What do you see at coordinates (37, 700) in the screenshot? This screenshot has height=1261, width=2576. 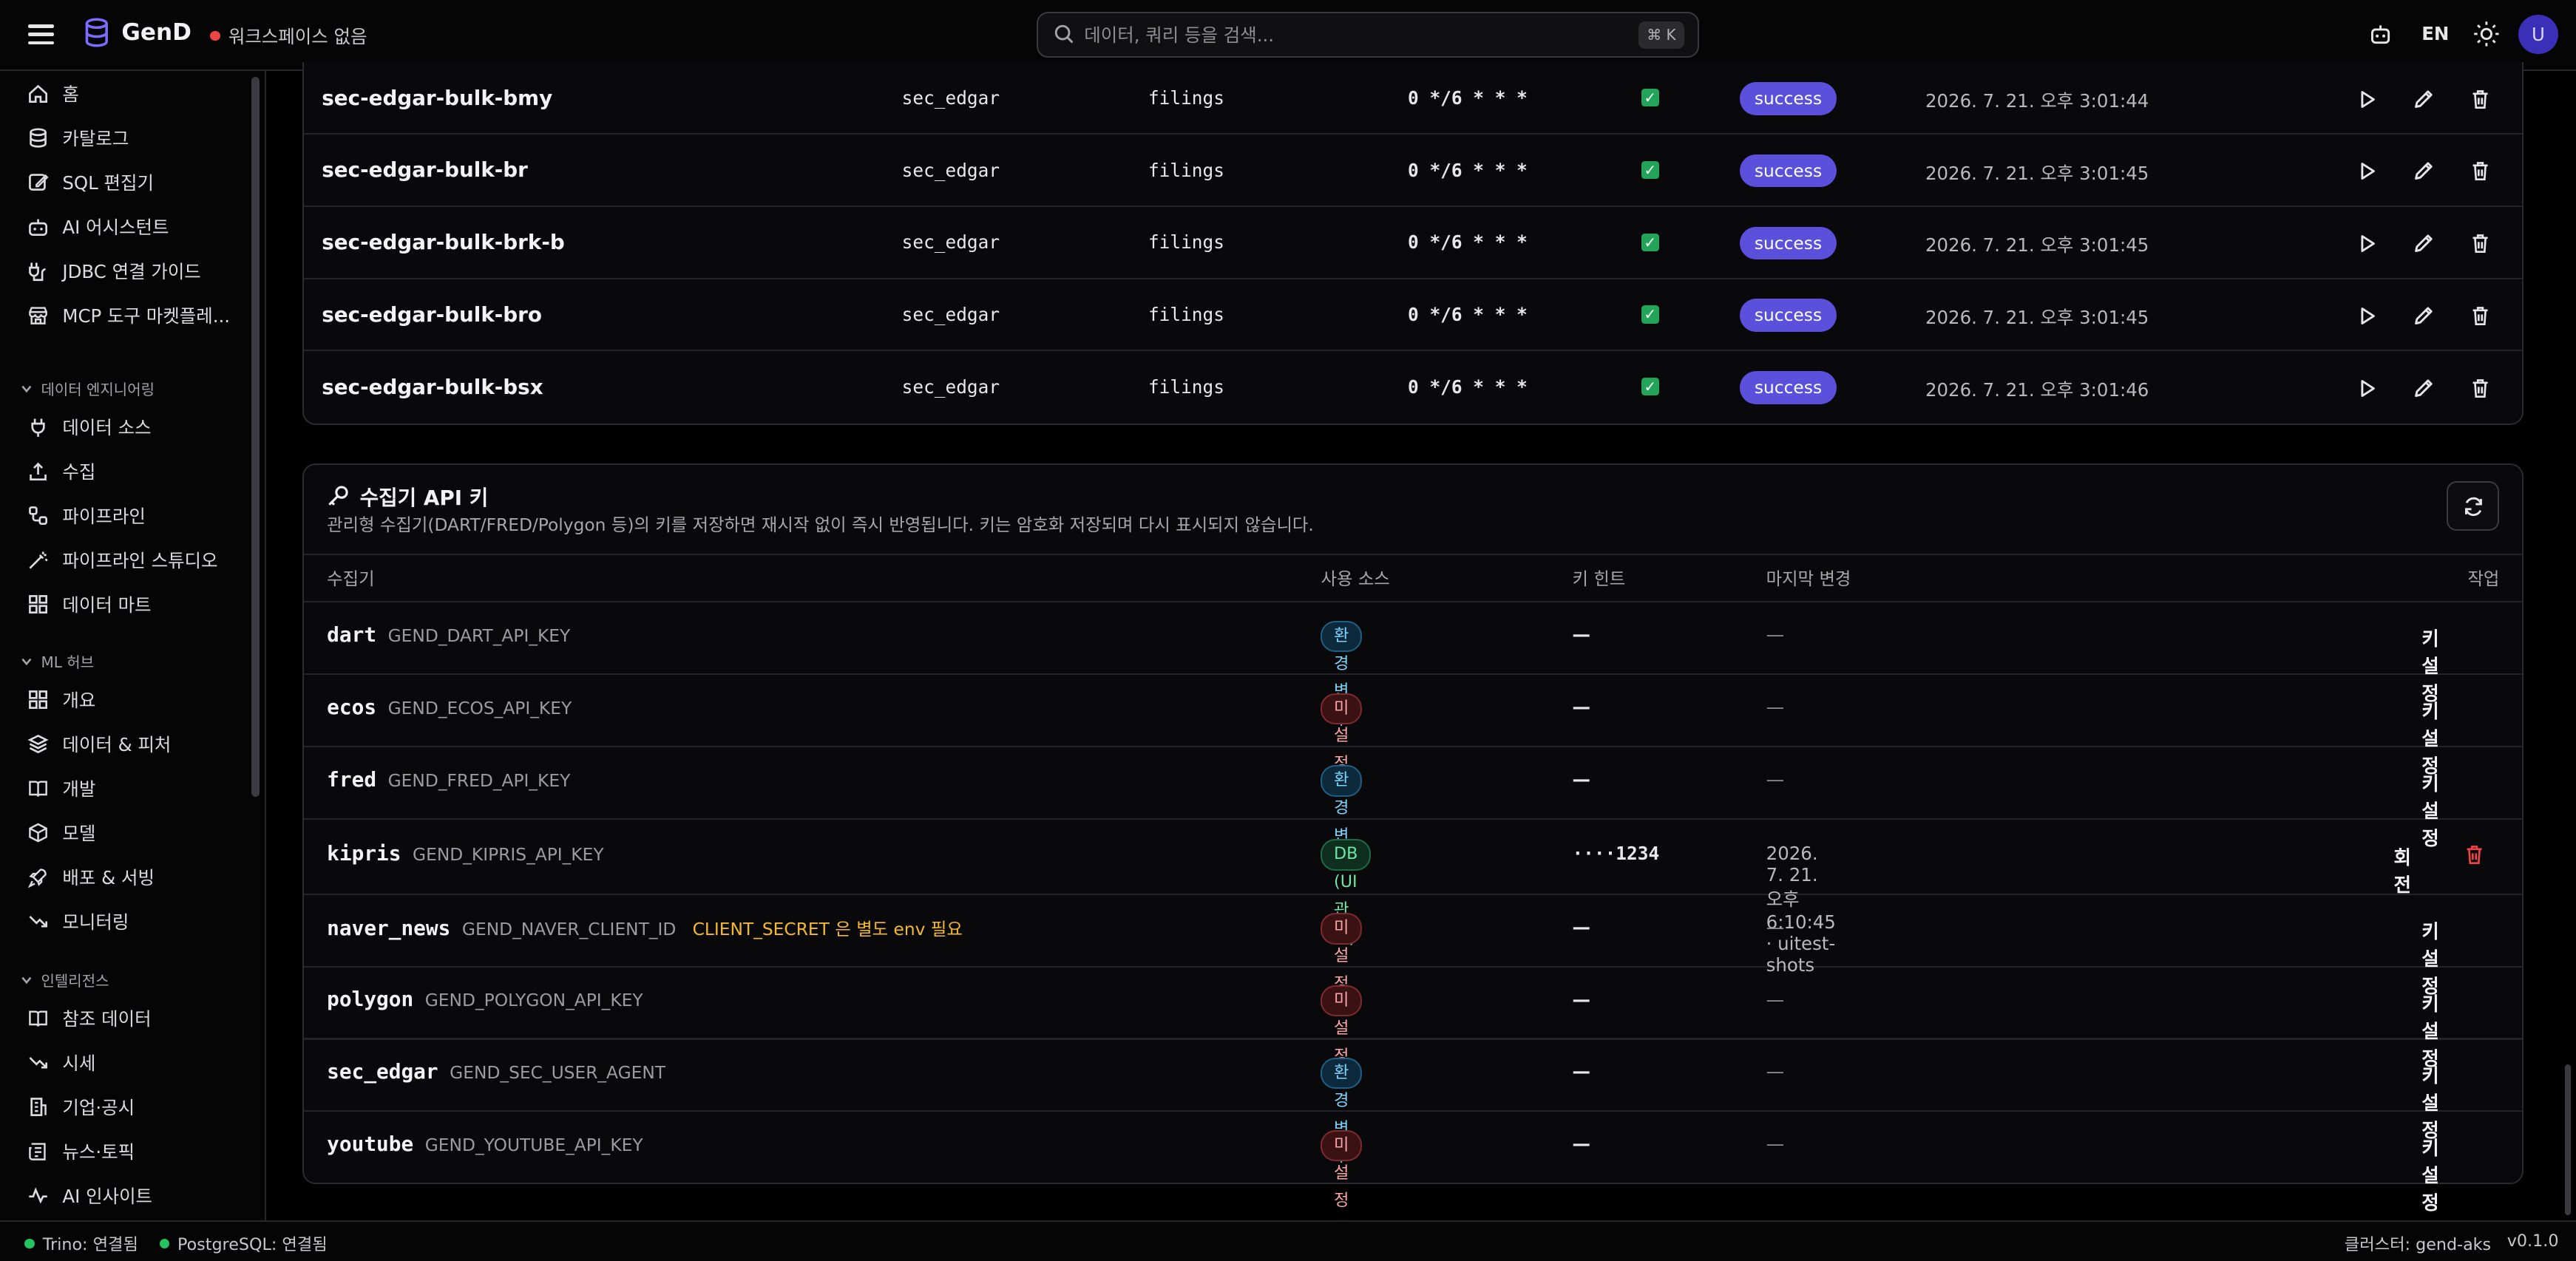 I see `grid-icon` at bounding box center [37, 700].